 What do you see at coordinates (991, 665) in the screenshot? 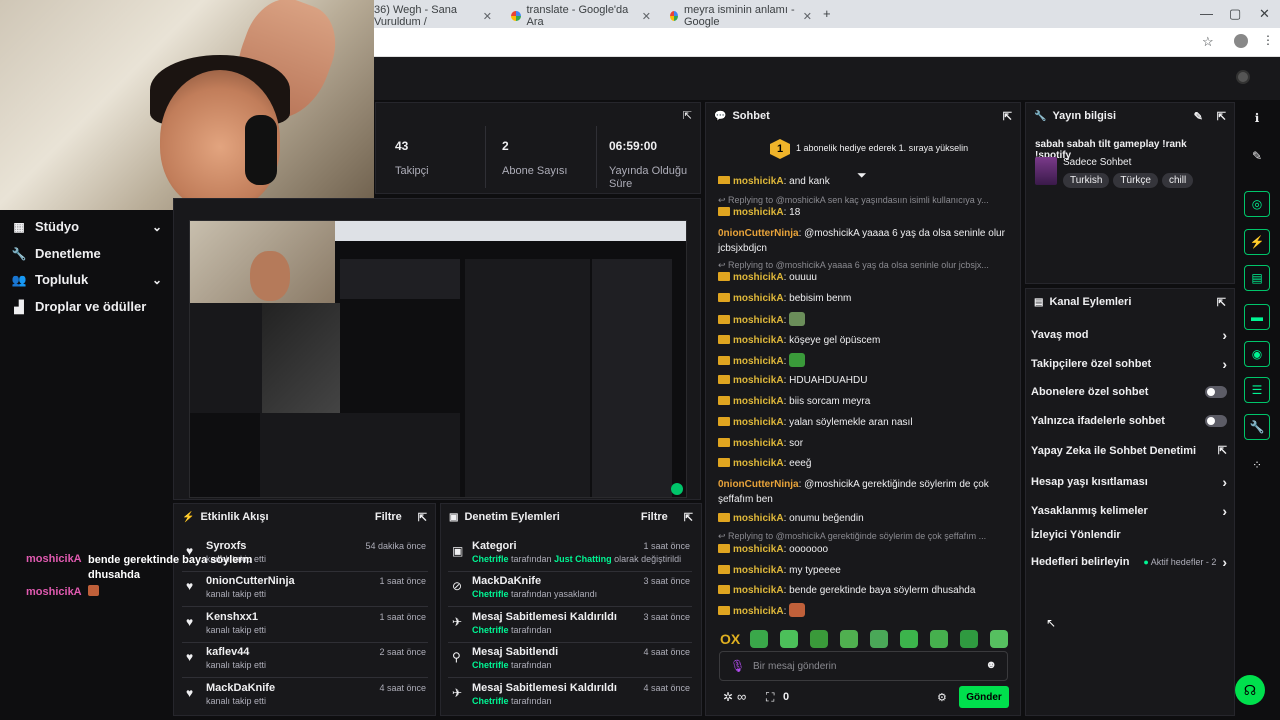
I see `emoji-icon: ☻` at bounding box center [991, 665].